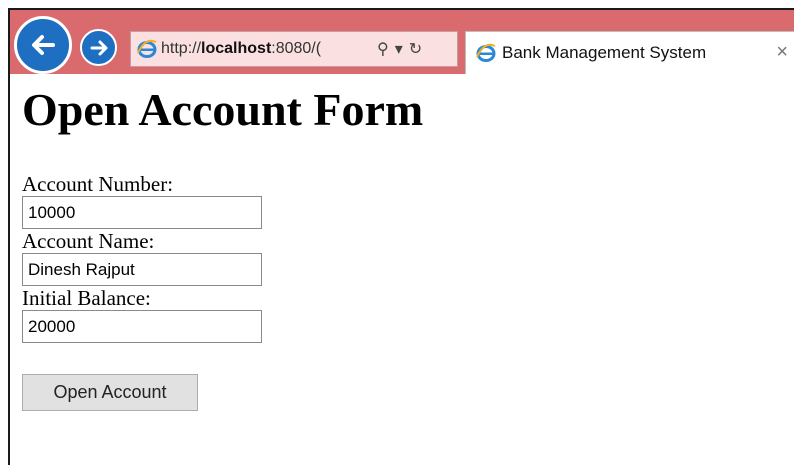 This screenshot has width=795, height=466. Describe the element at coordinates (110, 393) in the screenshot. I see `open-account-button: Open Account` at that location.